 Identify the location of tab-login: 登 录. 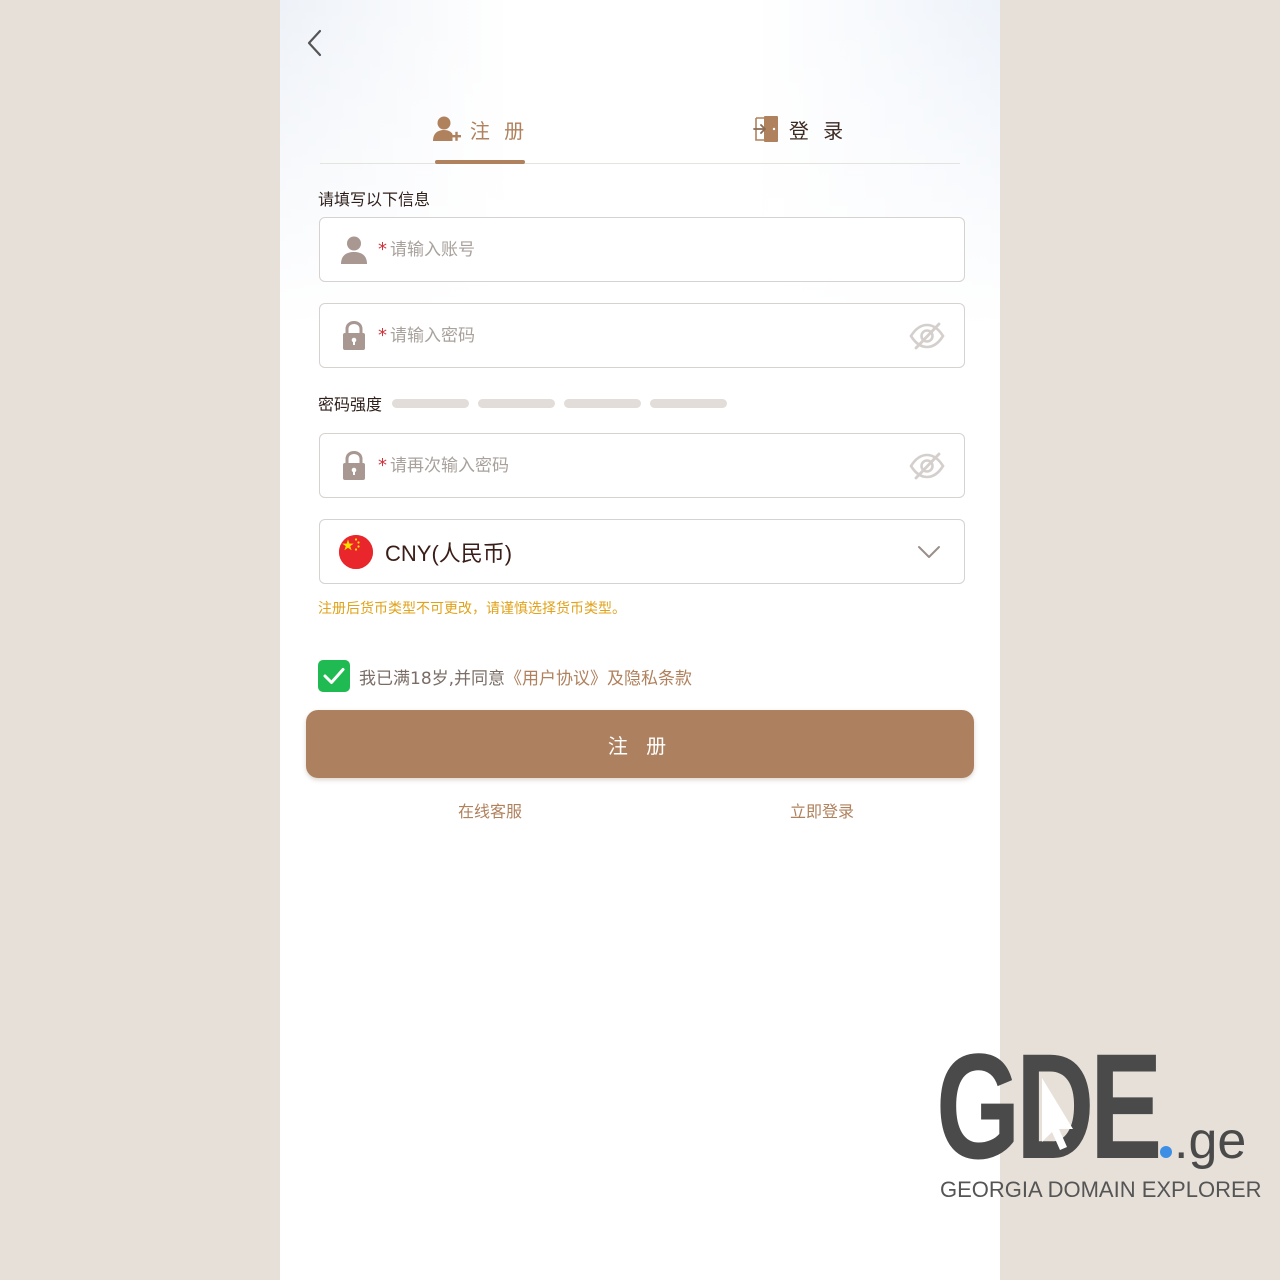
(800, 129).